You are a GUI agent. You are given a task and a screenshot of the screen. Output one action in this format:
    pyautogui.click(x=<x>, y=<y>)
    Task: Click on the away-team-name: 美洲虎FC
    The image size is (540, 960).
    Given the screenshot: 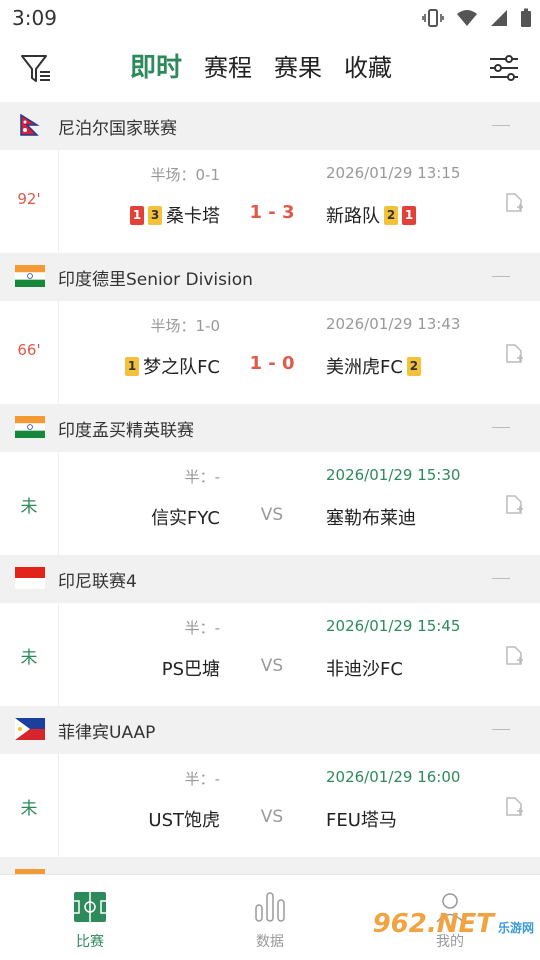 What is the action you would take?
    pyautogui.click(x=364, y=367)
    